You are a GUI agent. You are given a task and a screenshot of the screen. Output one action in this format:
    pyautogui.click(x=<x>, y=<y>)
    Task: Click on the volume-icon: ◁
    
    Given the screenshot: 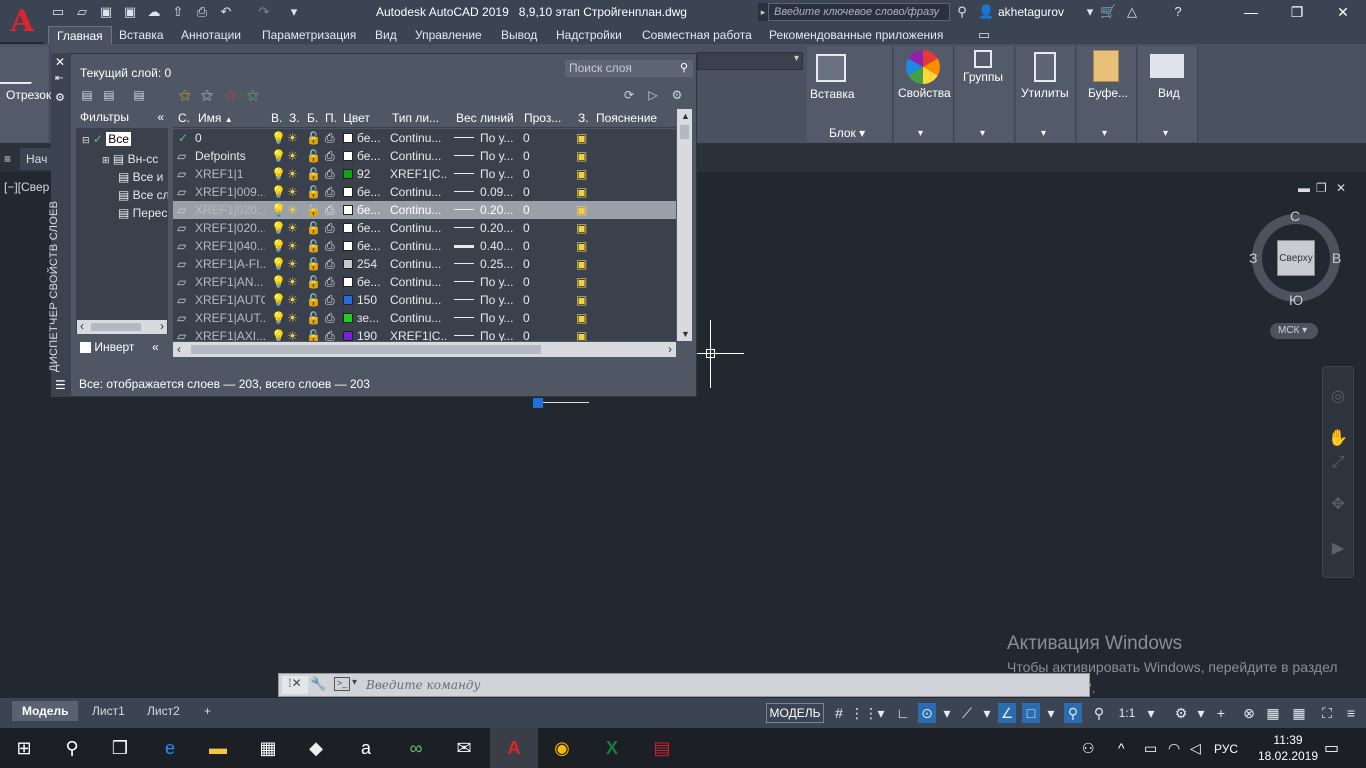 What is the action you would take?
    pyautogui.click(x=1195, y=748)
    